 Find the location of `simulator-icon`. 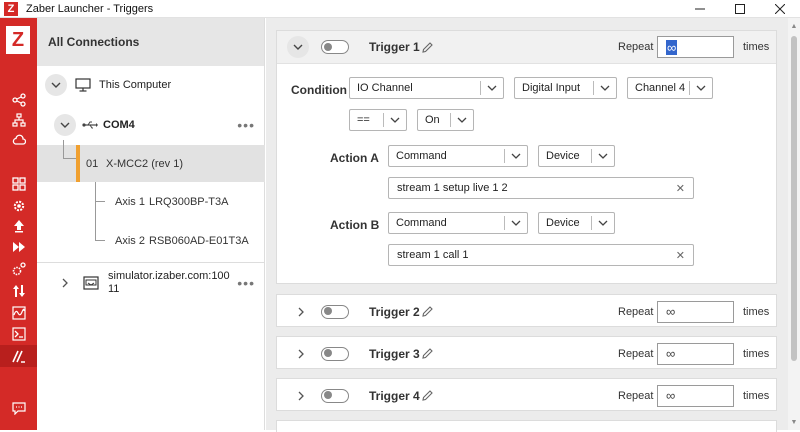

simulator-icon is located at coordinates (91, 283).